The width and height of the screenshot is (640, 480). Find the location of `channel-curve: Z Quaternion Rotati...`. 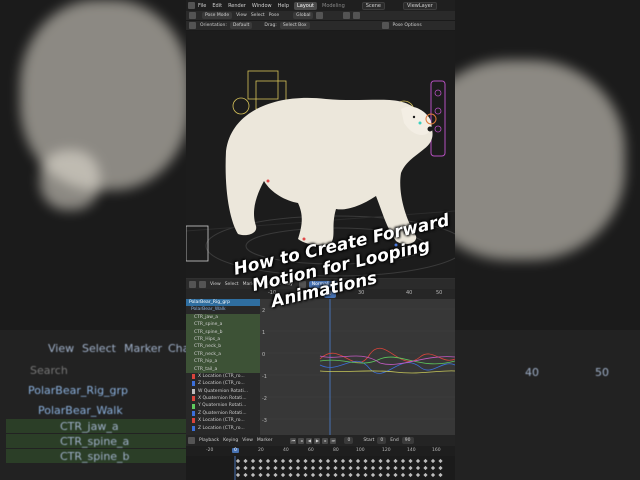

channel-curve: Z Quaternion Rotati... is located at coordinates (223, 413).